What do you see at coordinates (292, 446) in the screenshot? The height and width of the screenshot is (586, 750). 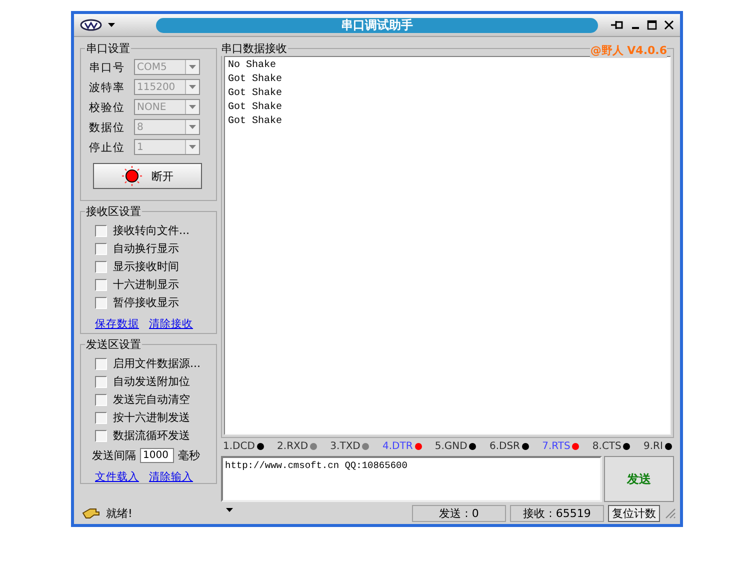 I see `signal-label: 2.RXD` at bounding box center [292, 446].